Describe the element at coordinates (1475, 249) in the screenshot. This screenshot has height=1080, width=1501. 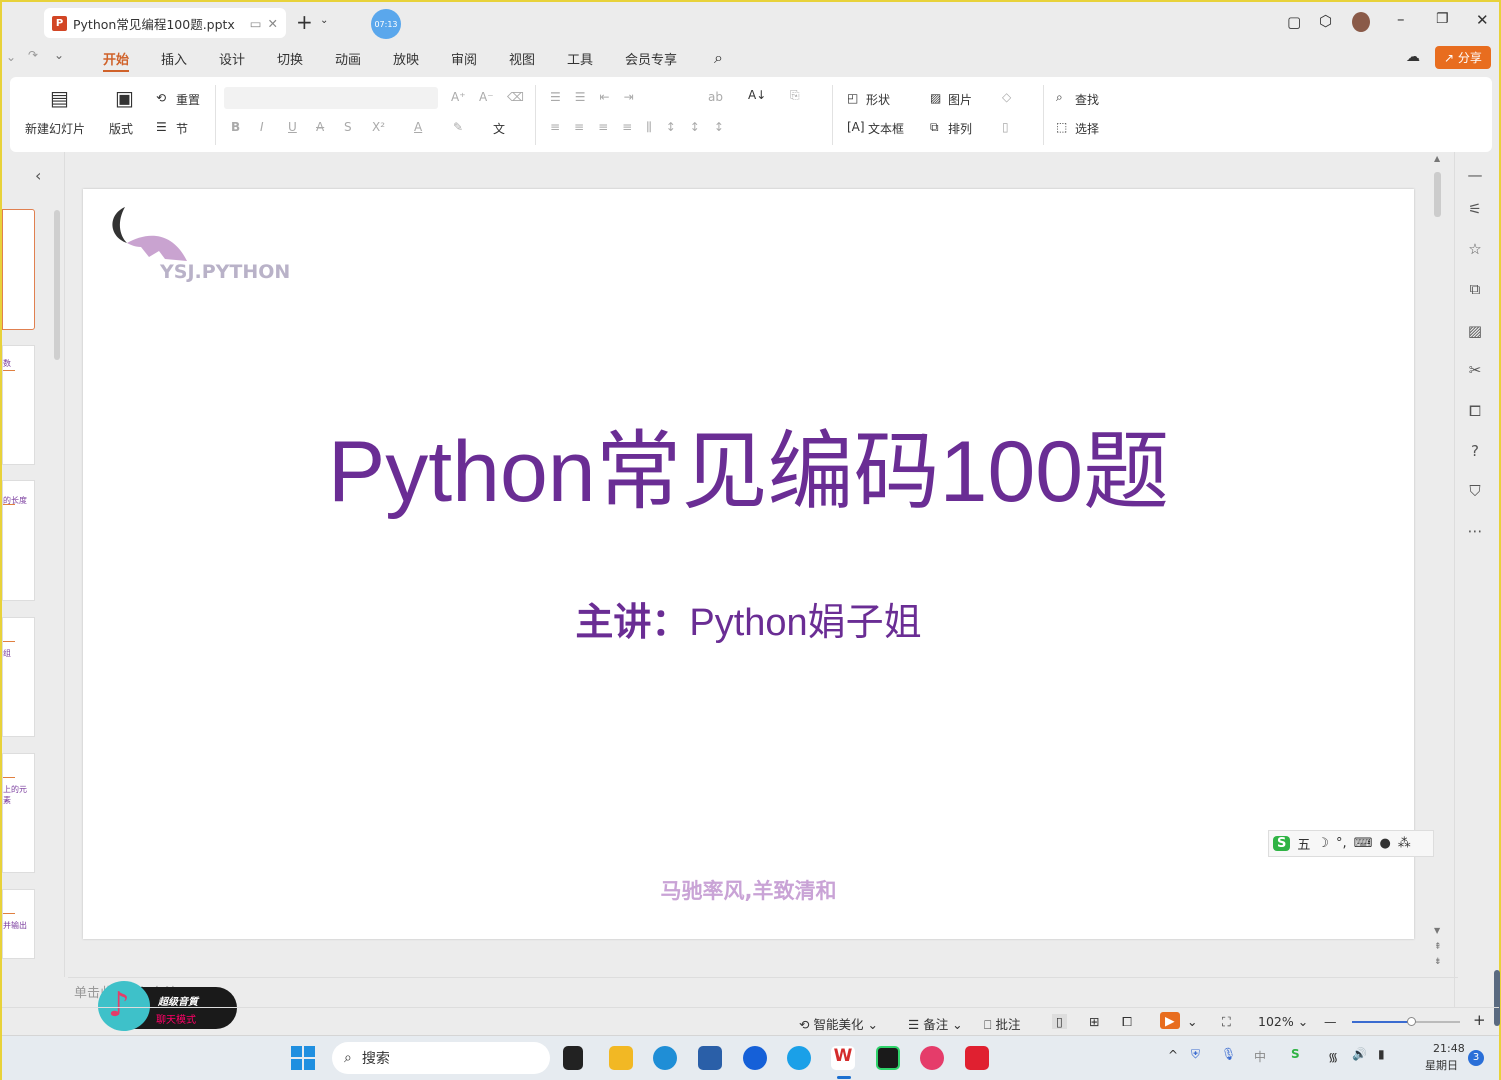
I see `star-icon: ☆` at that location.